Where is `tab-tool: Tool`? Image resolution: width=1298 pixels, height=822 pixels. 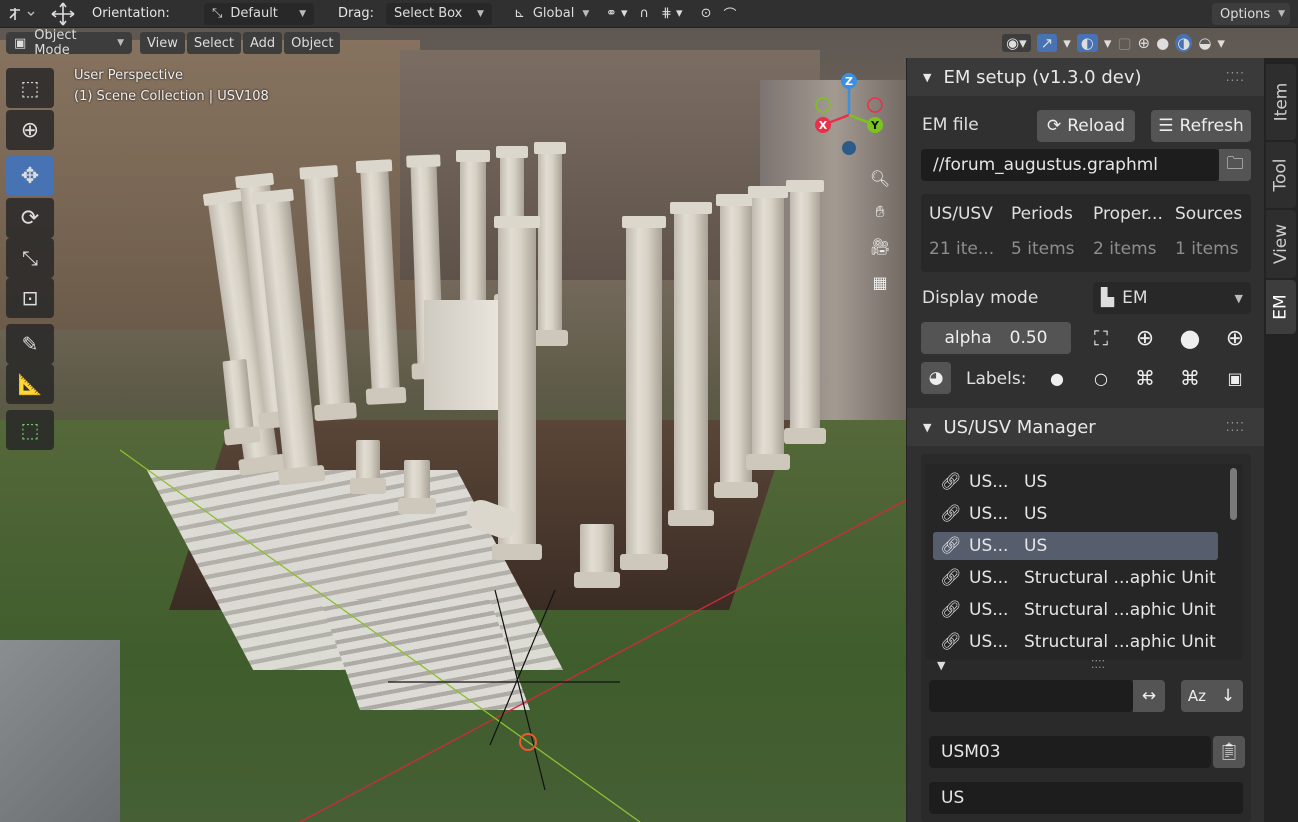 tab-tool: Tool is located at coordinates (1281, 175).